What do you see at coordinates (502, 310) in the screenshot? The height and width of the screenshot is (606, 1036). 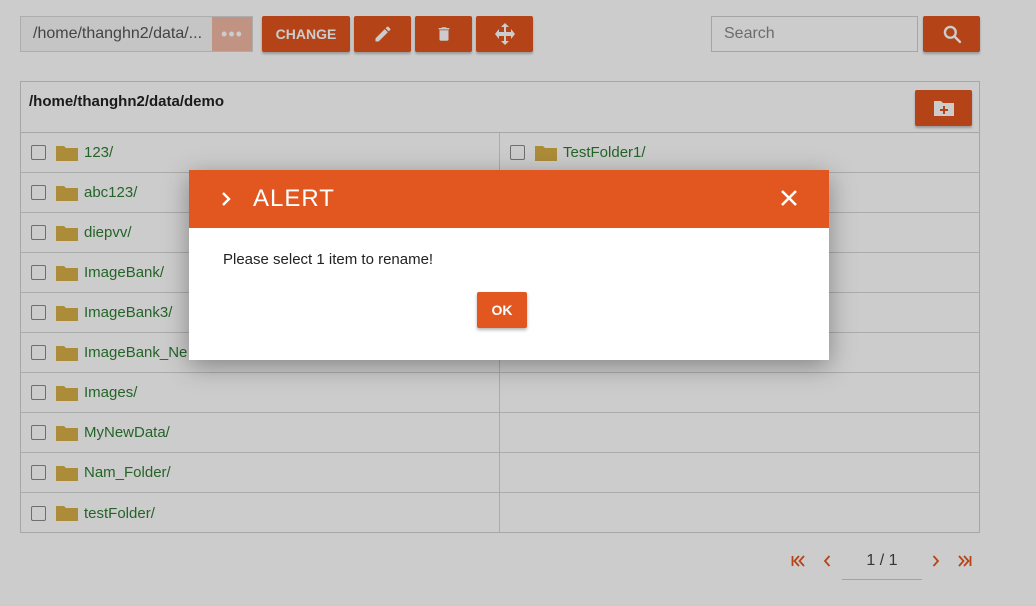 I see `ok-button: OK` at bounding box center [502, 310].